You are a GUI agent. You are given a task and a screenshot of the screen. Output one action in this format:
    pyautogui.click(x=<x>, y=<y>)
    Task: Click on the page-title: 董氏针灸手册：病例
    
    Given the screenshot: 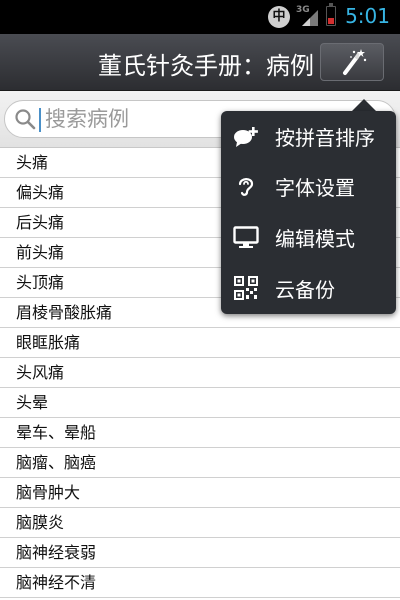 What is the action you would take?
    pyautogui.click(x=206, y=66)
    